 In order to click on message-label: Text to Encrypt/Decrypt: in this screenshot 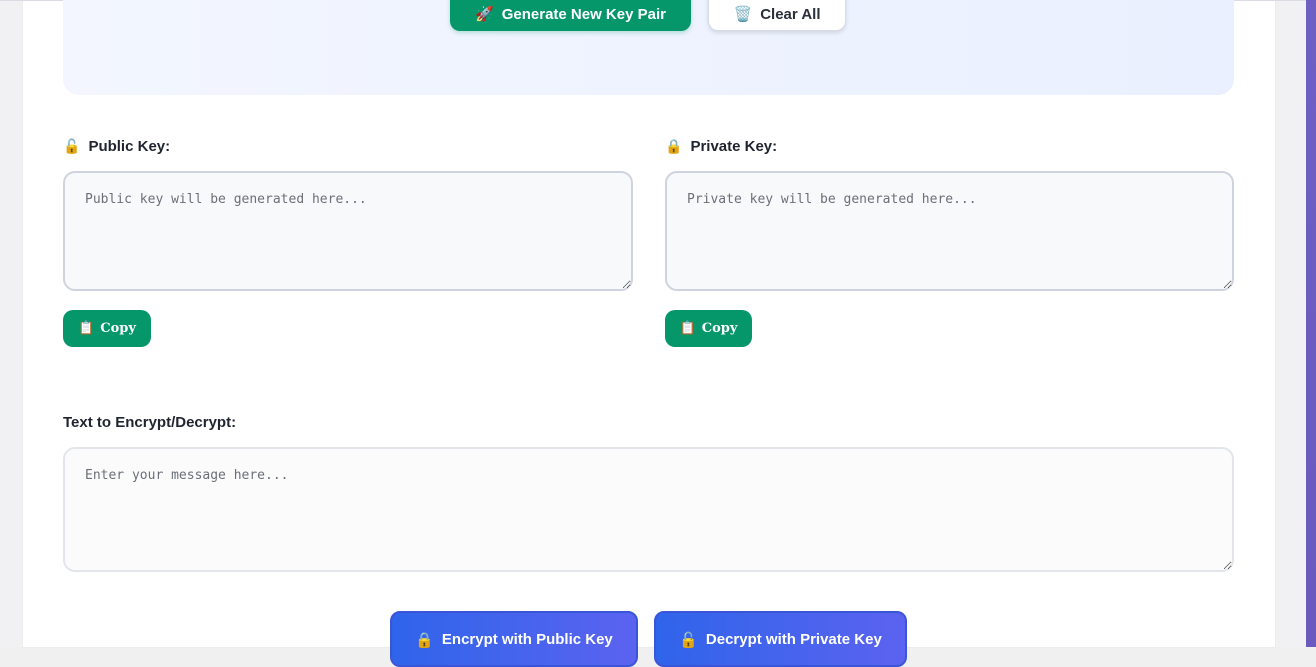, I will do `click(150, 422)`.